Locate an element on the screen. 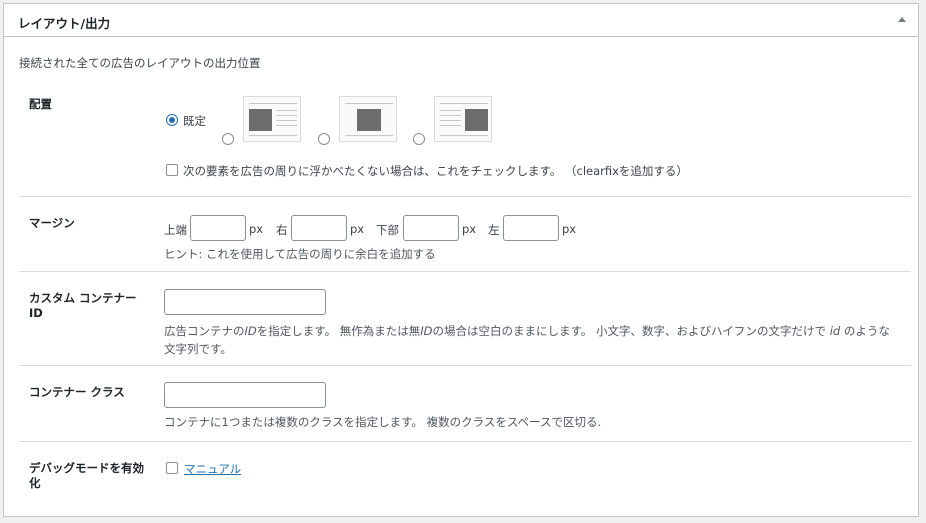  placement-default-label: 既定 is located at coordinates (194, 121).